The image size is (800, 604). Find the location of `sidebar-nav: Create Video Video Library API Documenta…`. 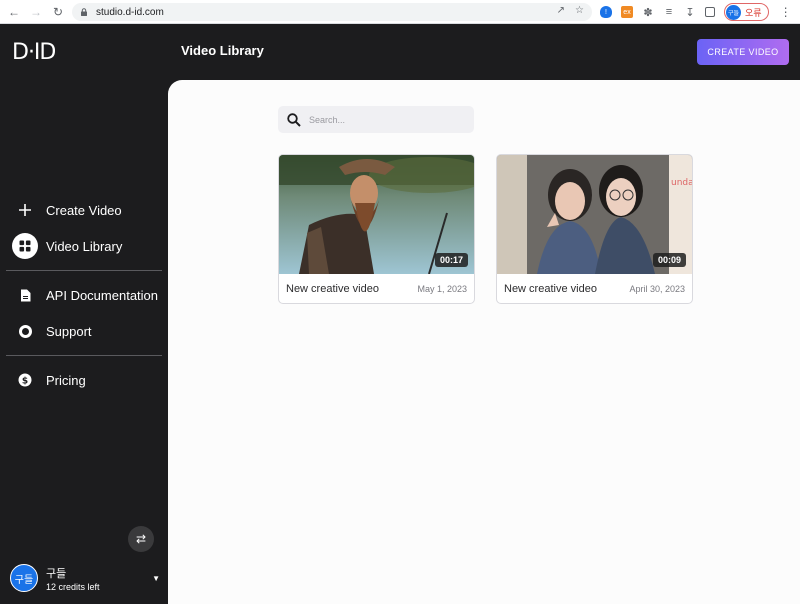

sidebar-nav: Create Video Video Library API Documenta… is located at coordinates (84, 295).